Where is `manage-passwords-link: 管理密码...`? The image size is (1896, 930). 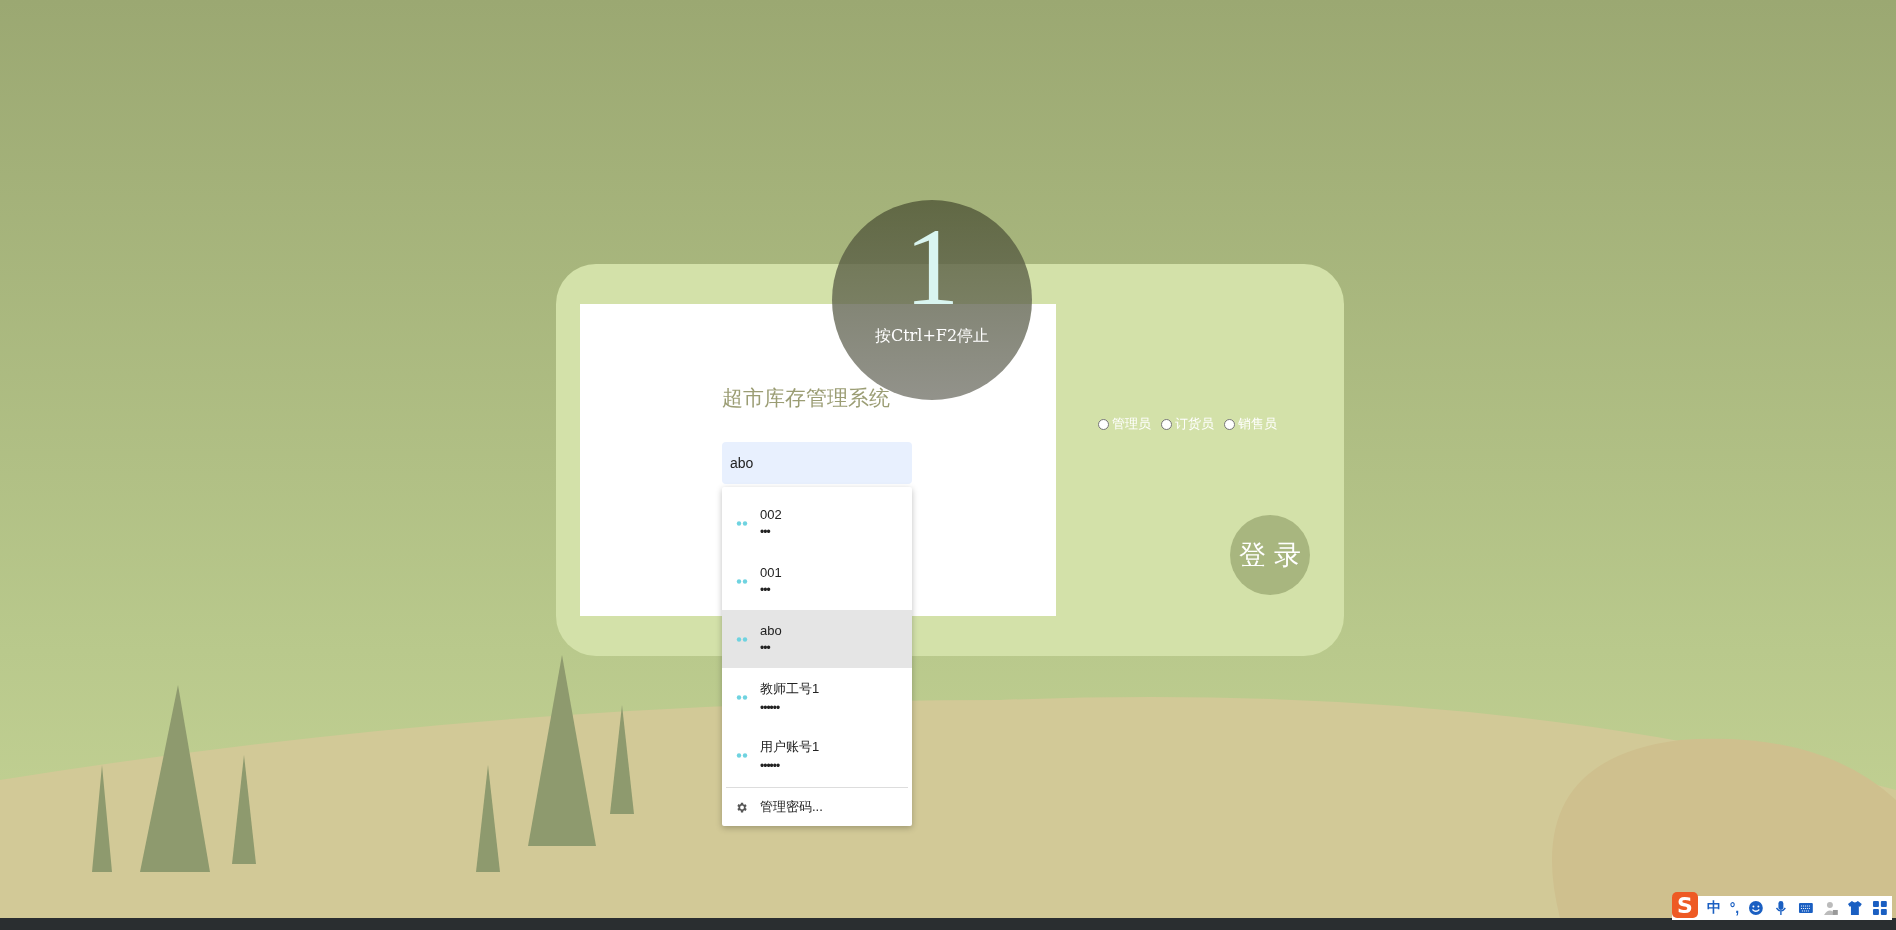
manage-passwords-link: 管理密码... is located at coordinates (791, 807).